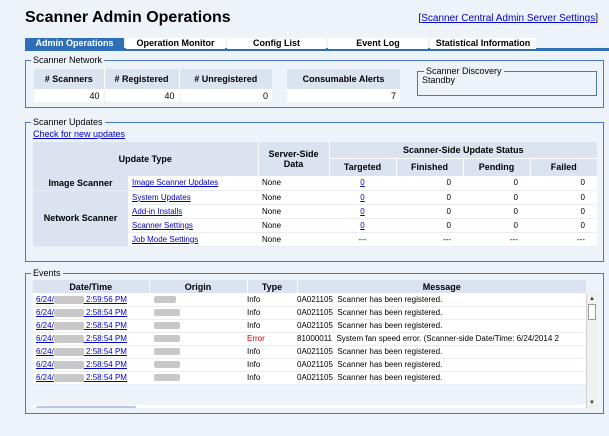 This screenshot has height=436, width=609. Describe the element at coordinates (74, 43) in the screenshot. I see `tab-admin-operations: Admin Operations` at that location.